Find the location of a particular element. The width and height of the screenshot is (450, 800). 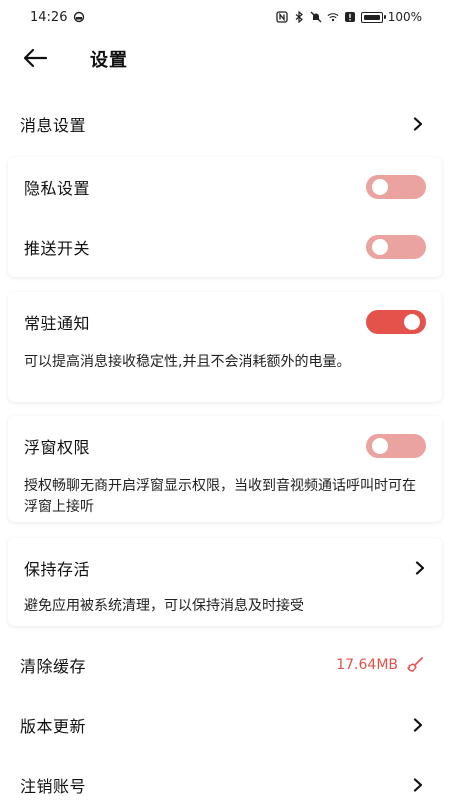

version-update-row: 版本更新 is located at coordinates (225, 725).